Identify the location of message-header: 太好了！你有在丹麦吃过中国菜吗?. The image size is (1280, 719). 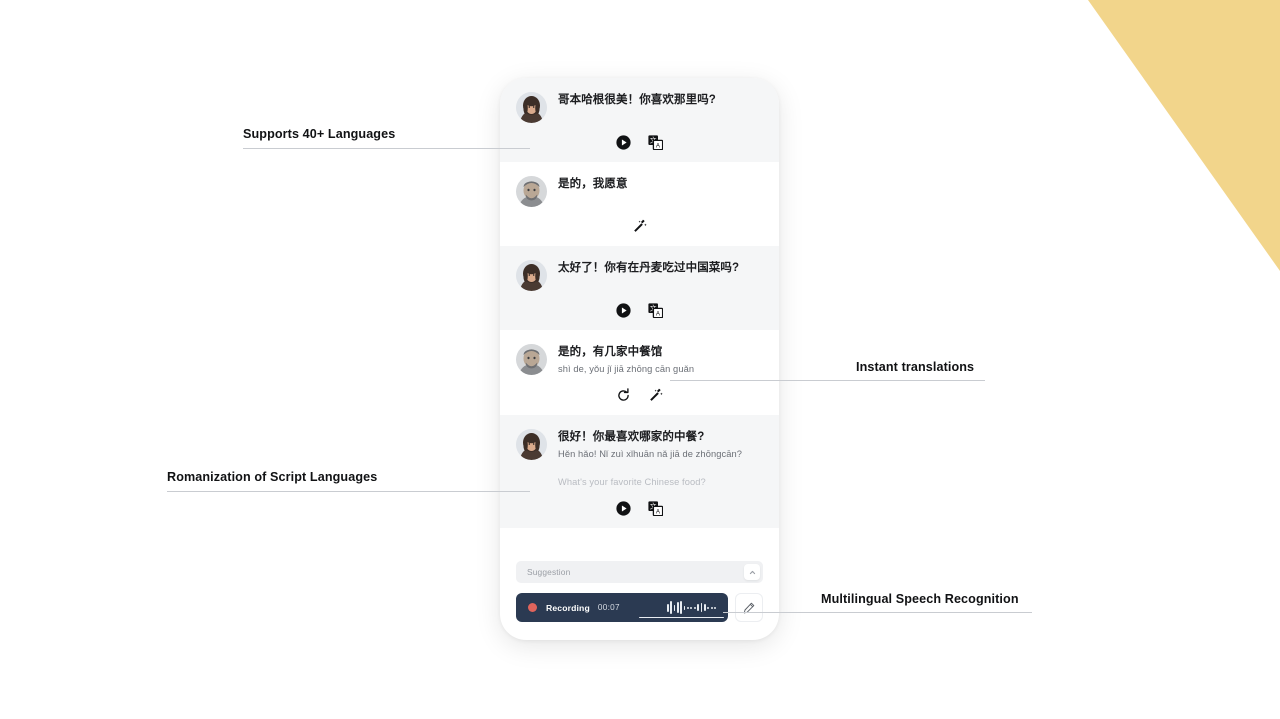
(639, 275).